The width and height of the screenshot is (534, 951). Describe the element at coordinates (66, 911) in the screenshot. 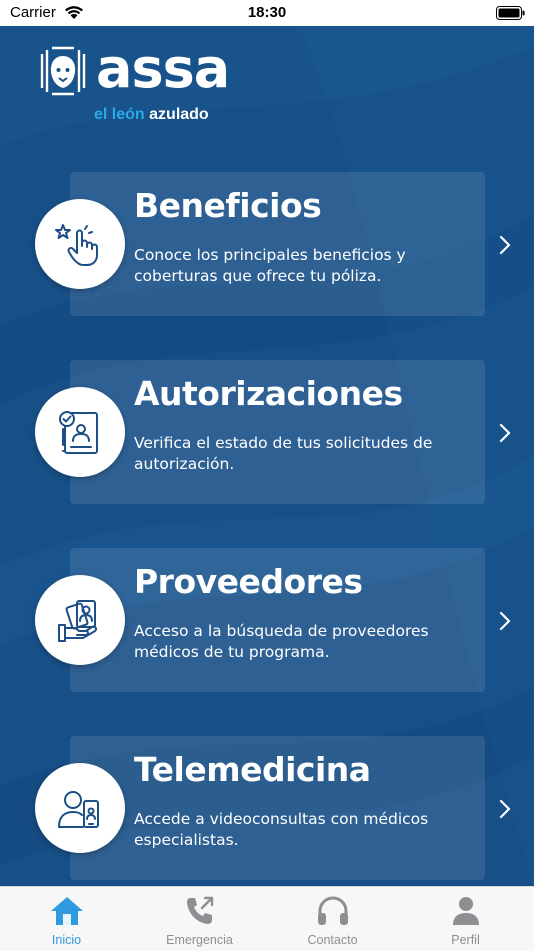

I see `home-icon` at that location.